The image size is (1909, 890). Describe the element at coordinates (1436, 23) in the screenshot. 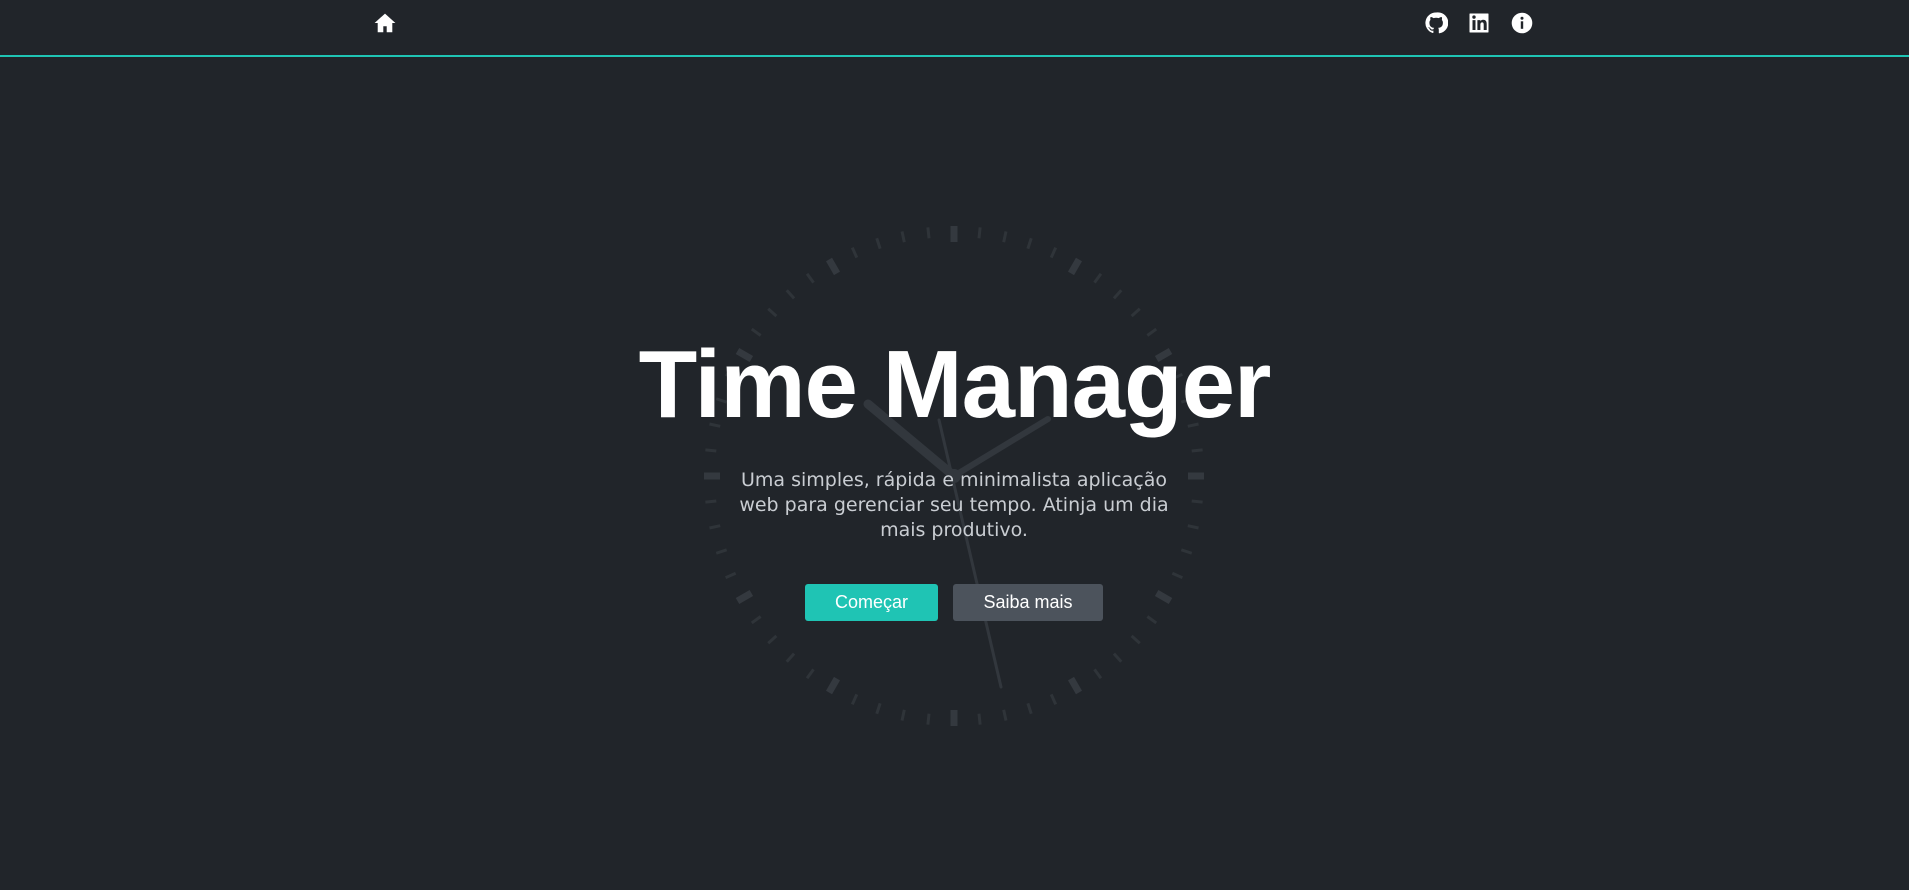

I see `github-icon` at that location.